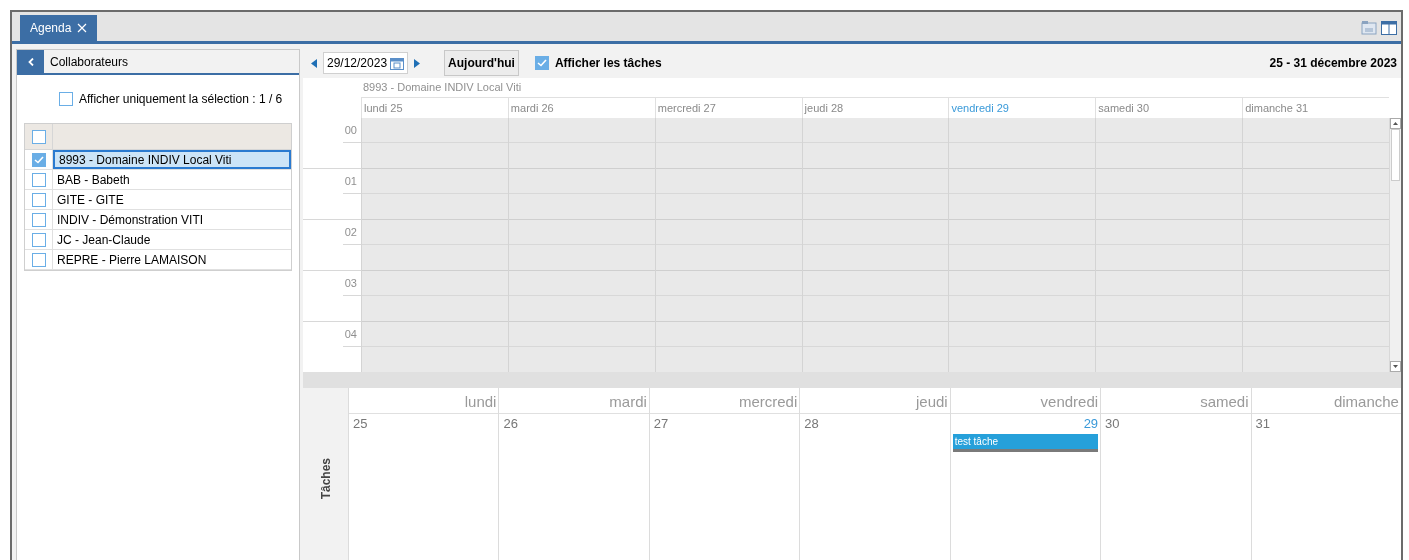 This screenshot has height=560, width=1409. I want to click on scrollbar-thumb, so click(1395, 155).